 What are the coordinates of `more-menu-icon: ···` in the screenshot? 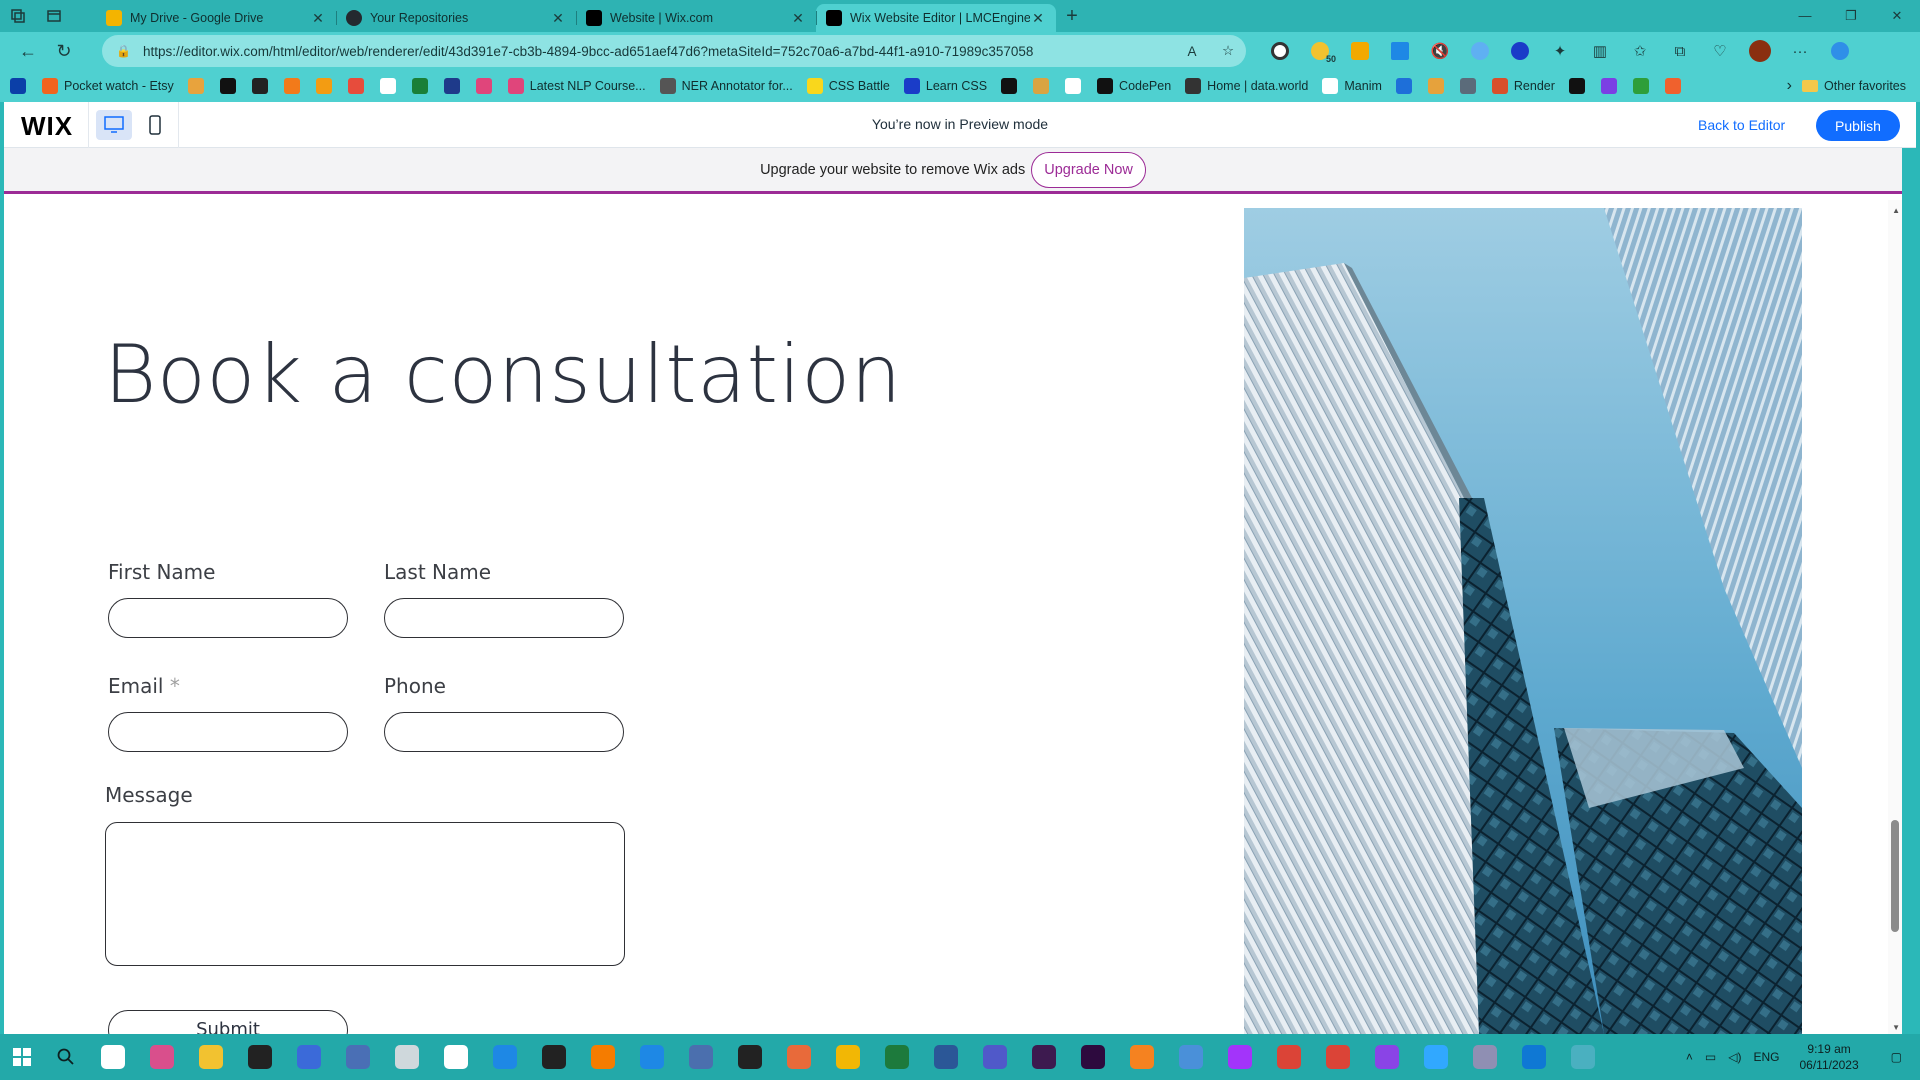 It's located at (1800, 51).